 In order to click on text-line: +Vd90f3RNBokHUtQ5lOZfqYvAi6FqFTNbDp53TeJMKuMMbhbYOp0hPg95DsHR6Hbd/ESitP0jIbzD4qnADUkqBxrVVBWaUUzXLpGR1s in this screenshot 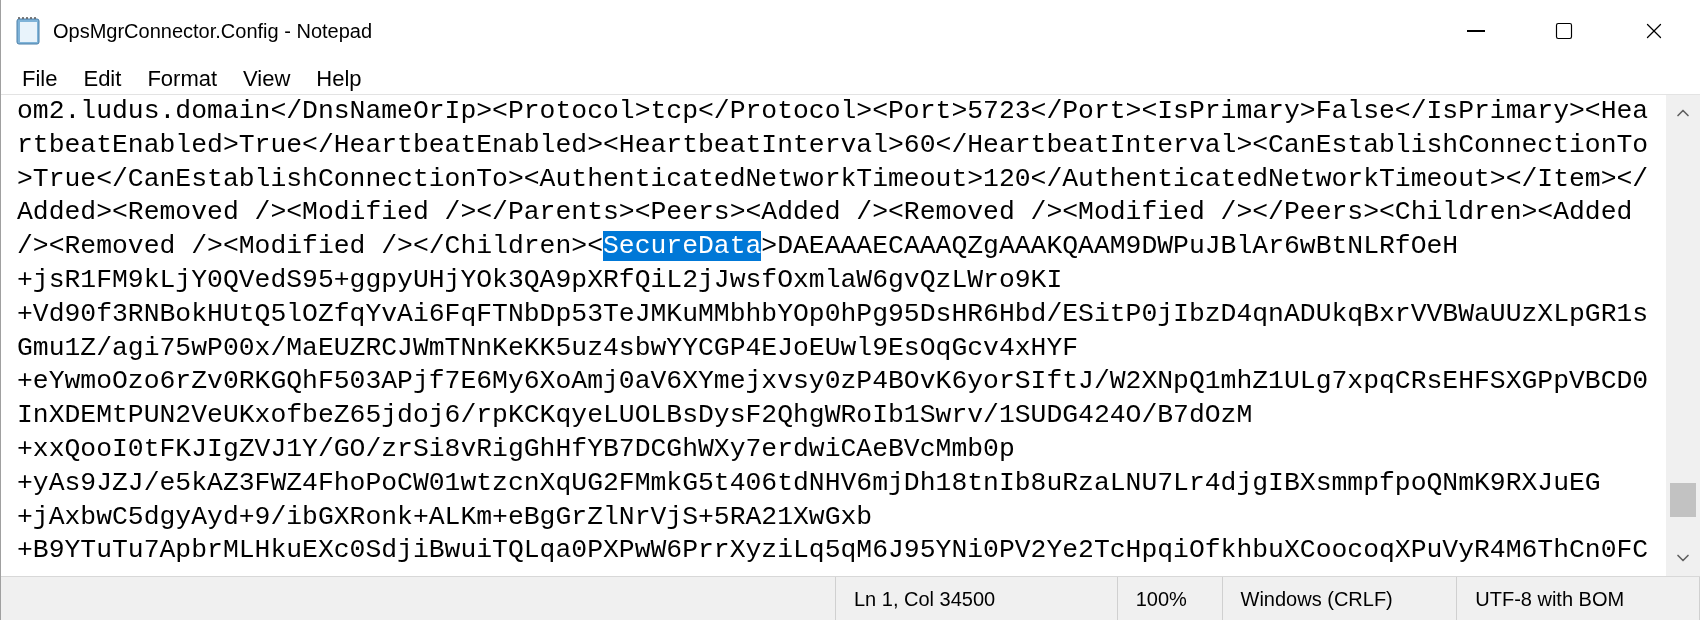, I will do `click(833, 314)`.